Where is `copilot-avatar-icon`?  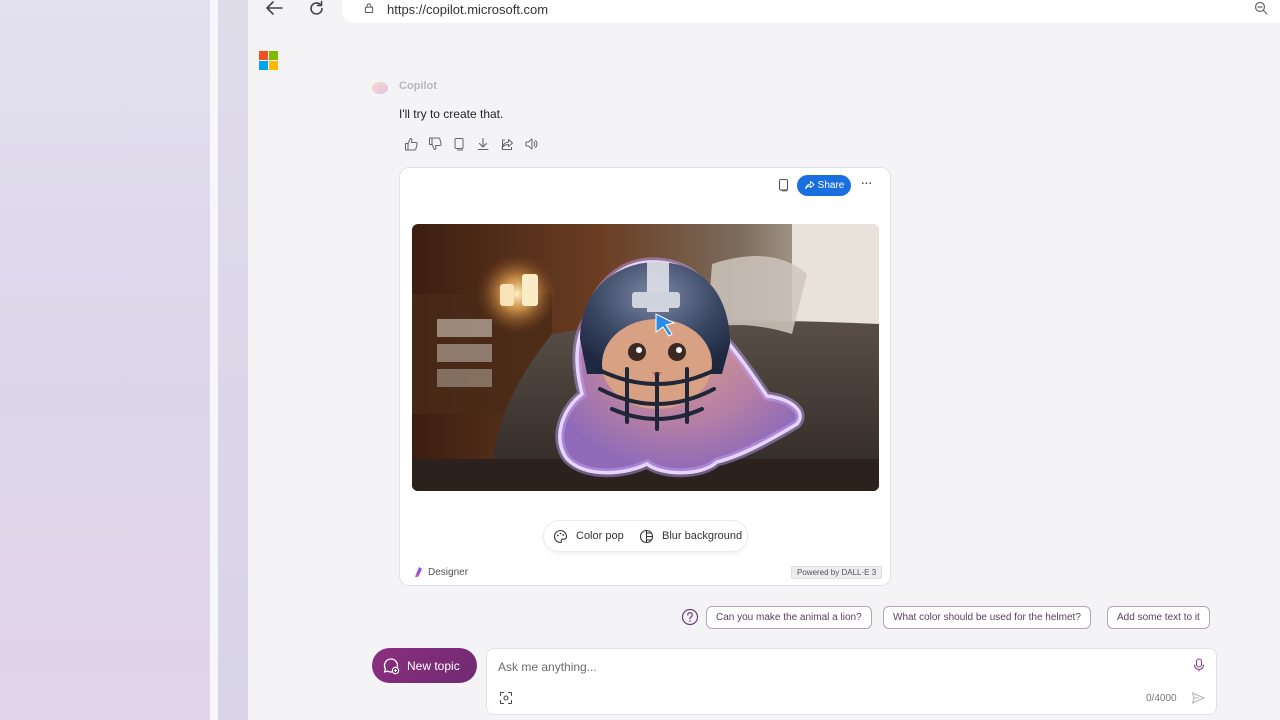 copilot-avatar-icon is located at coordinates (380, 88).